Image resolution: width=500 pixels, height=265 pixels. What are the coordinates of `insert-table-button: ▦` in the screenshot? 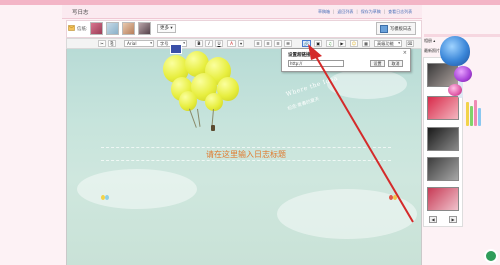 It's located at (366, 43).